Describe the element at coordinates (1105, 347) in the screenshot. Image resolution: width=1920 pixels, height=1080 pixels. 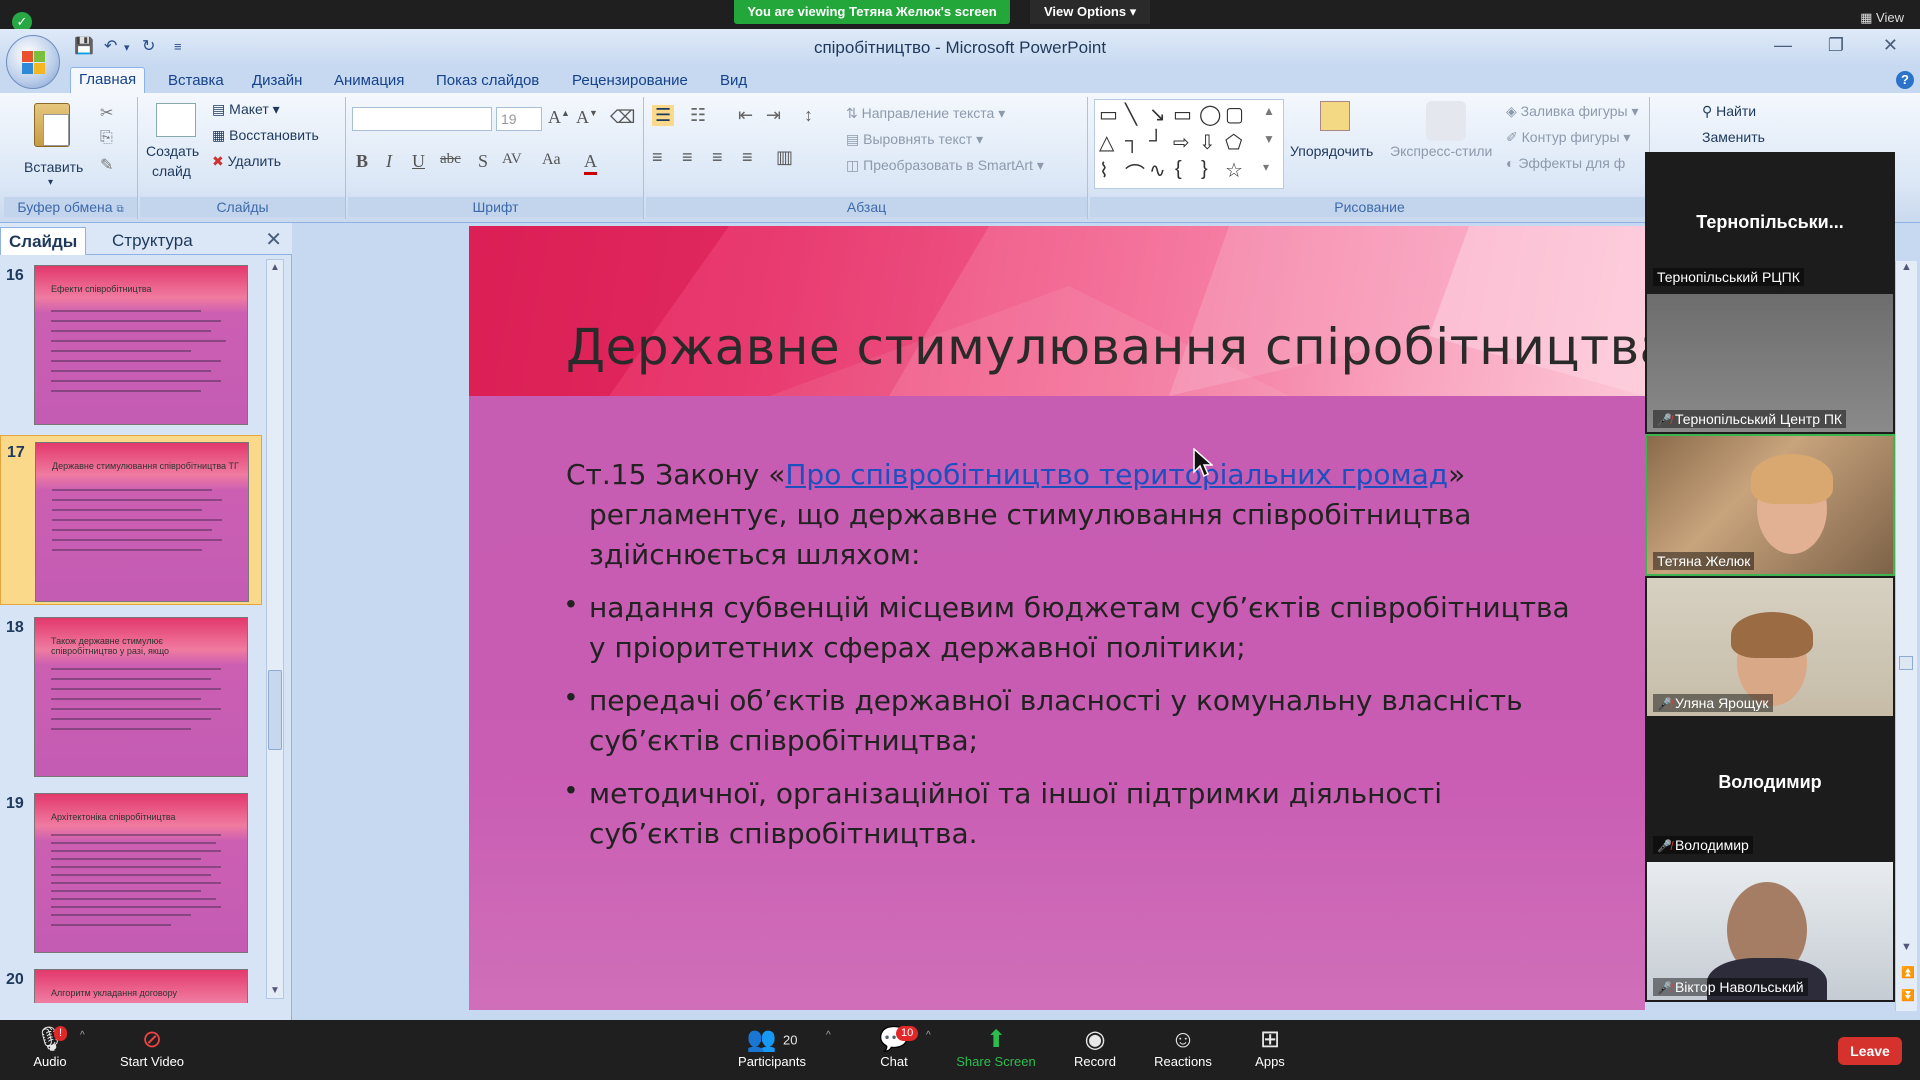
I see `slide-title: Державне стимулювання спіробітництва ТГ` at that location.